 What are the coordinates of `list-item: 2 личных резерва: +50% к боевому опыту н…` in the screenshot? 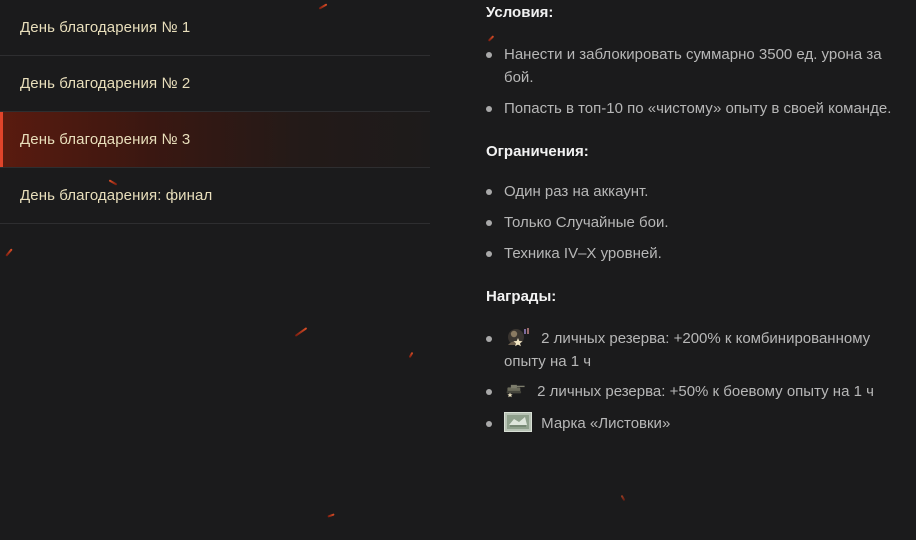 It's located at (700, 391).